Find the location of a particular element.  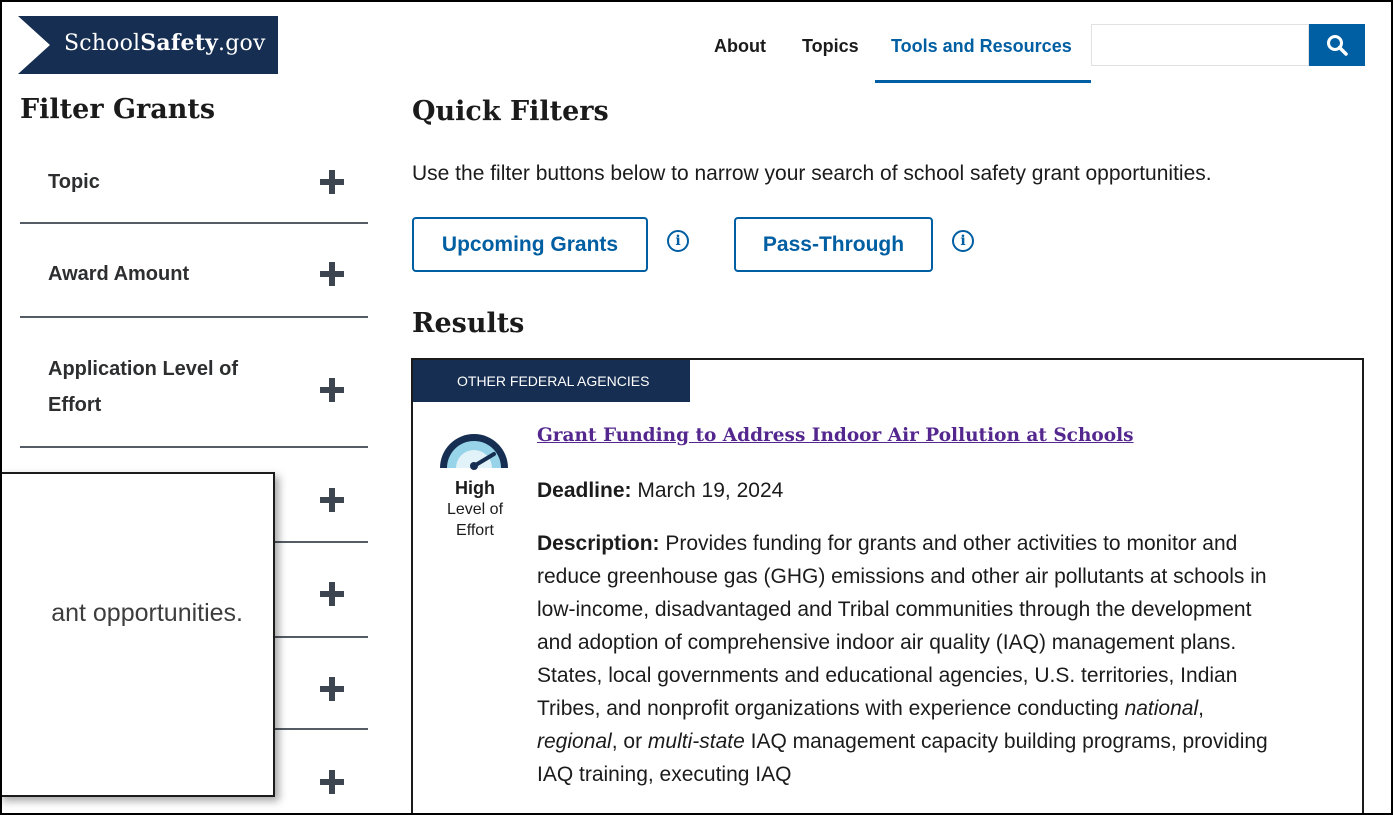

accordion-label: Award Amount is located at coordinates (119, 274).